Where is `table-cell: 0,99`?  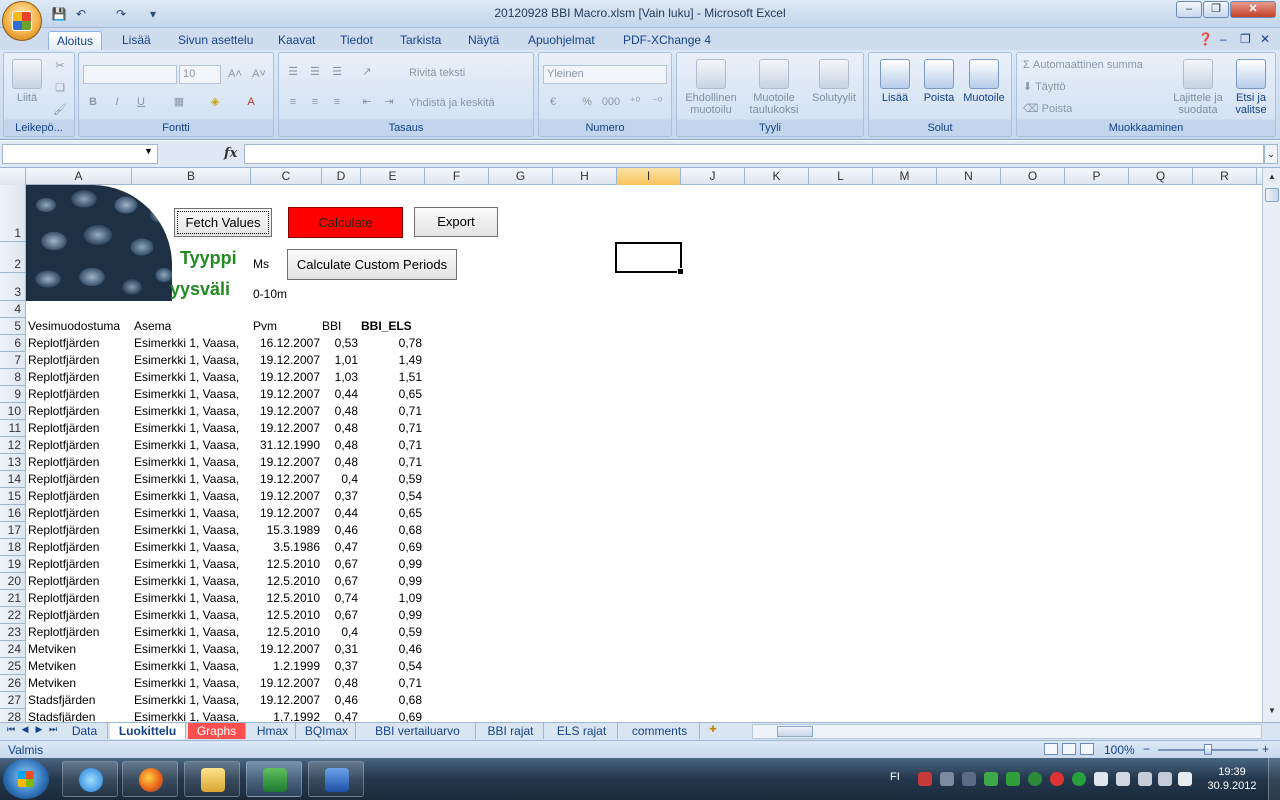
table-cell: 0,99 is located at coordinates (391, 581).